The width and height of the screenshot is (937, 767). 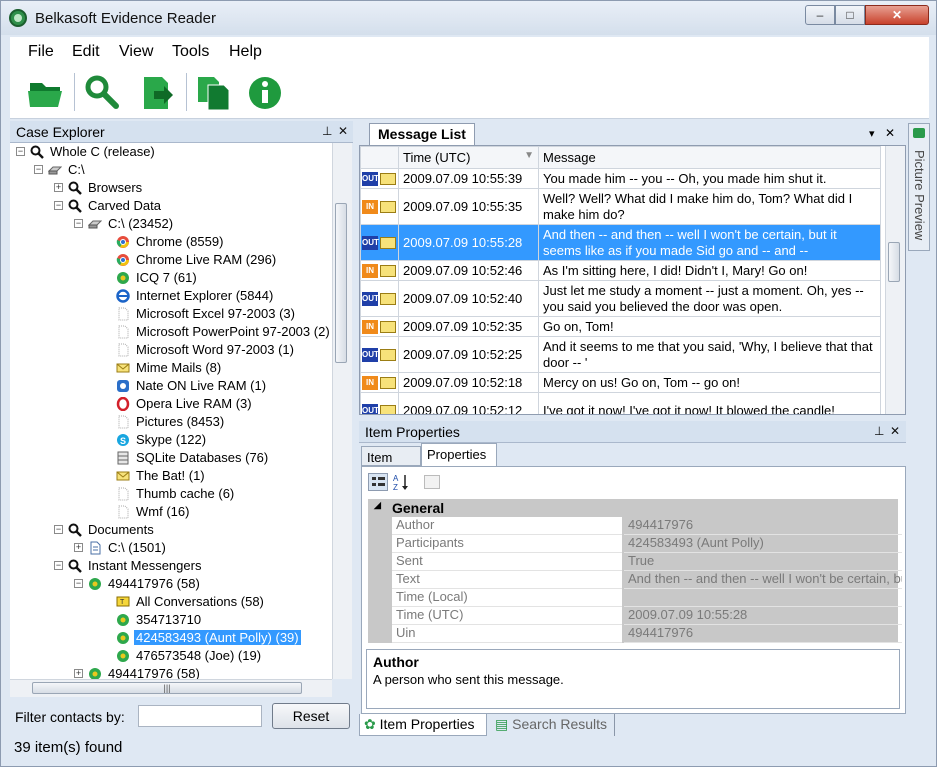 What do you see at coordinates (396, 662) in the screenshot?
I see `description-title: Author` at bounding box center [396, 662].